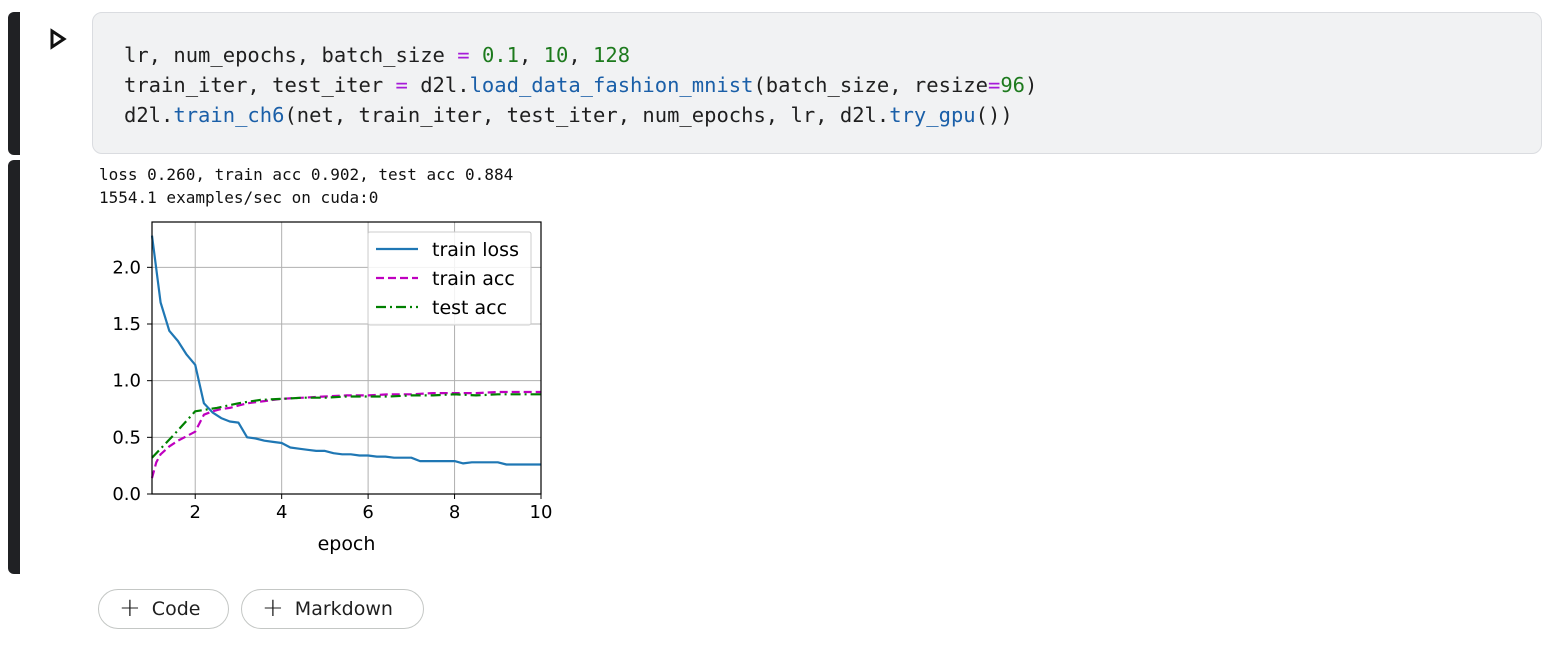 This screenshot has width=1556, height=647. Describe the element at coordinates (126, 381) in the screenshot. I see `y-tick-label: 1.0` at that location.